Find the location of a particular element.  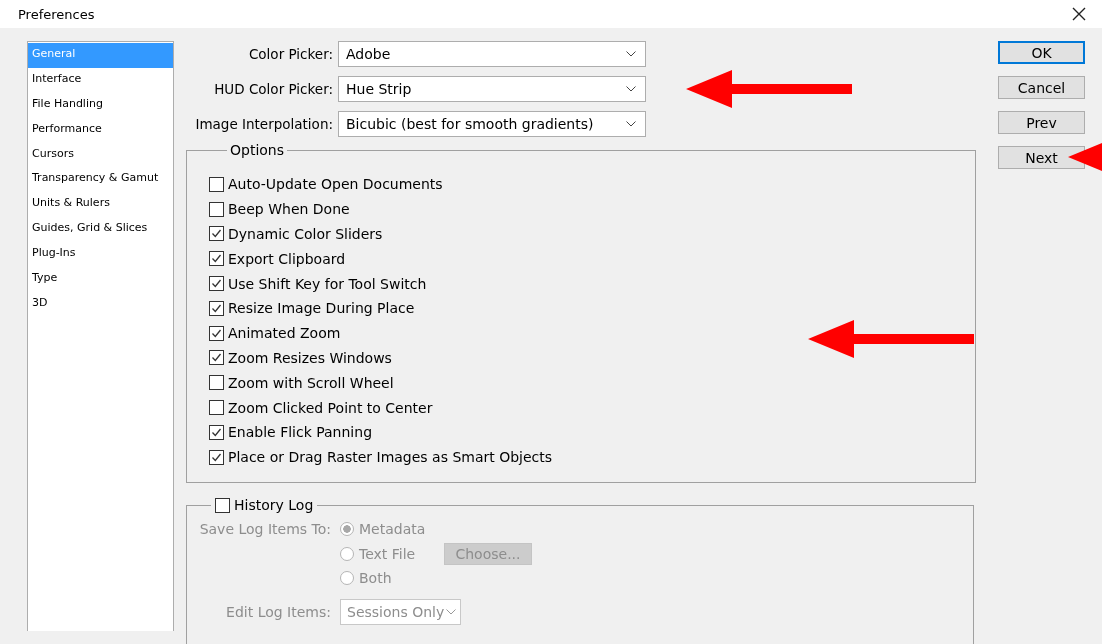

category-item: Plug-Ins is located at coordinates (100, 254).